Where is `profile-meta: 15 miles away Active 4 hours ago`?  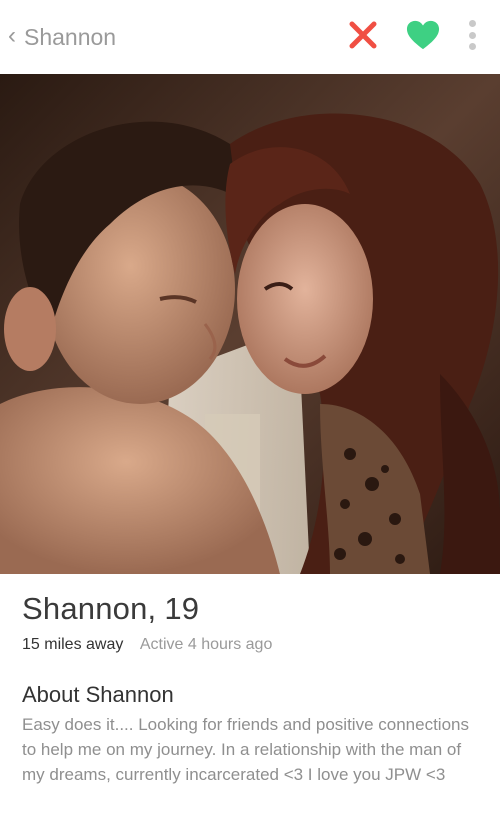
profile-meta: 15 miles away Active 4 hours ago is located at coordinates (252, 645).